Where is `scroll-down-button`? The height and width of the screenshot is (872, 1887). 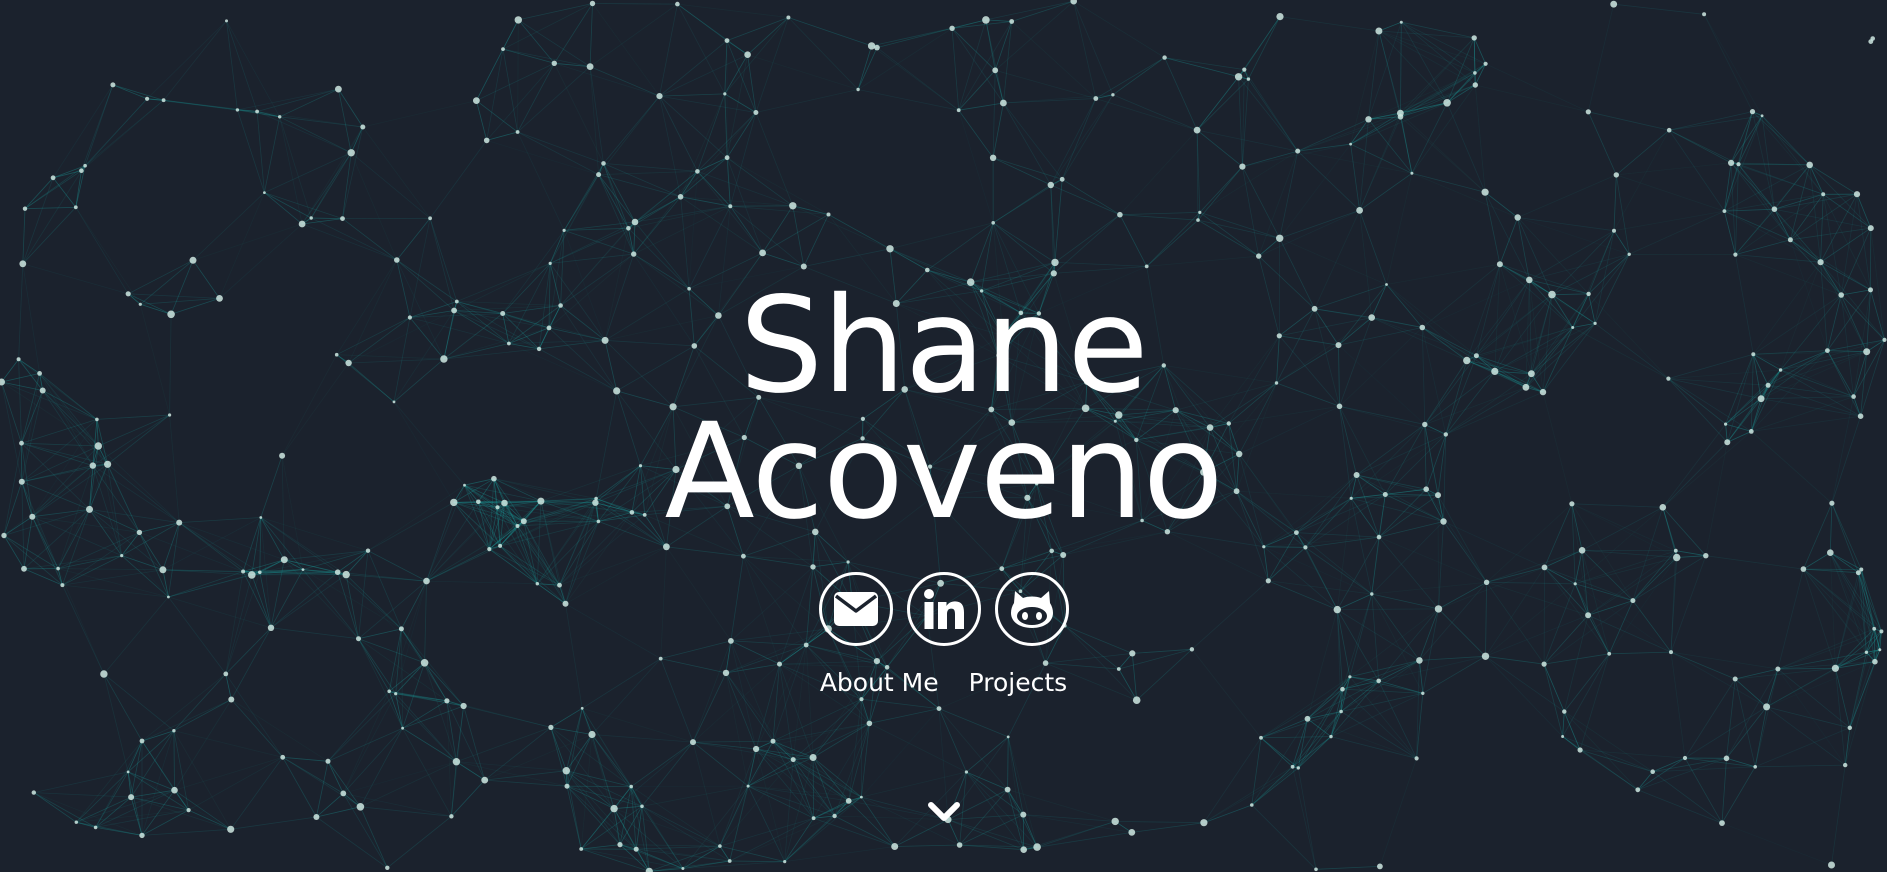 scroll-down-button is located at coordinates (944, 813).